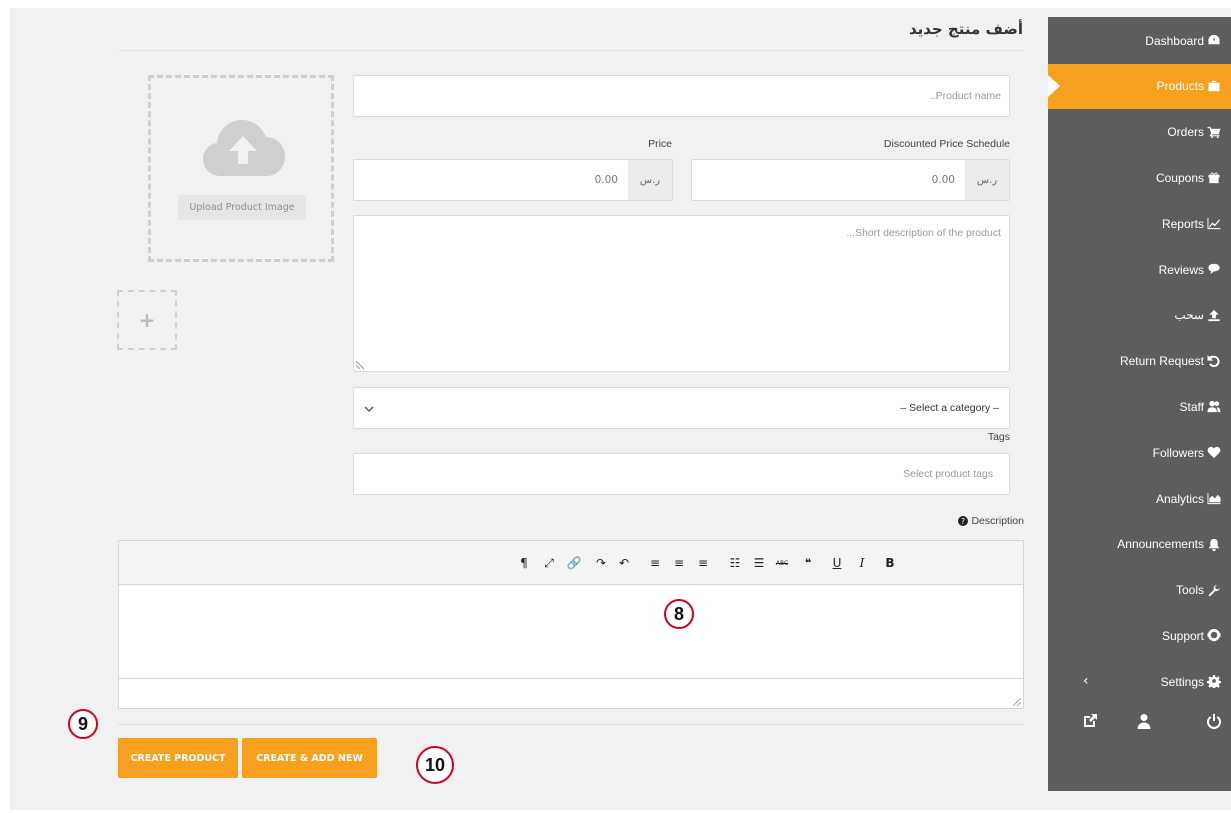 This screenshot has width=1231, height=813. Describe the element at coordinates (1139, 406) in the screenshot. I see `sidebar-item-staff: Staff` at that location.